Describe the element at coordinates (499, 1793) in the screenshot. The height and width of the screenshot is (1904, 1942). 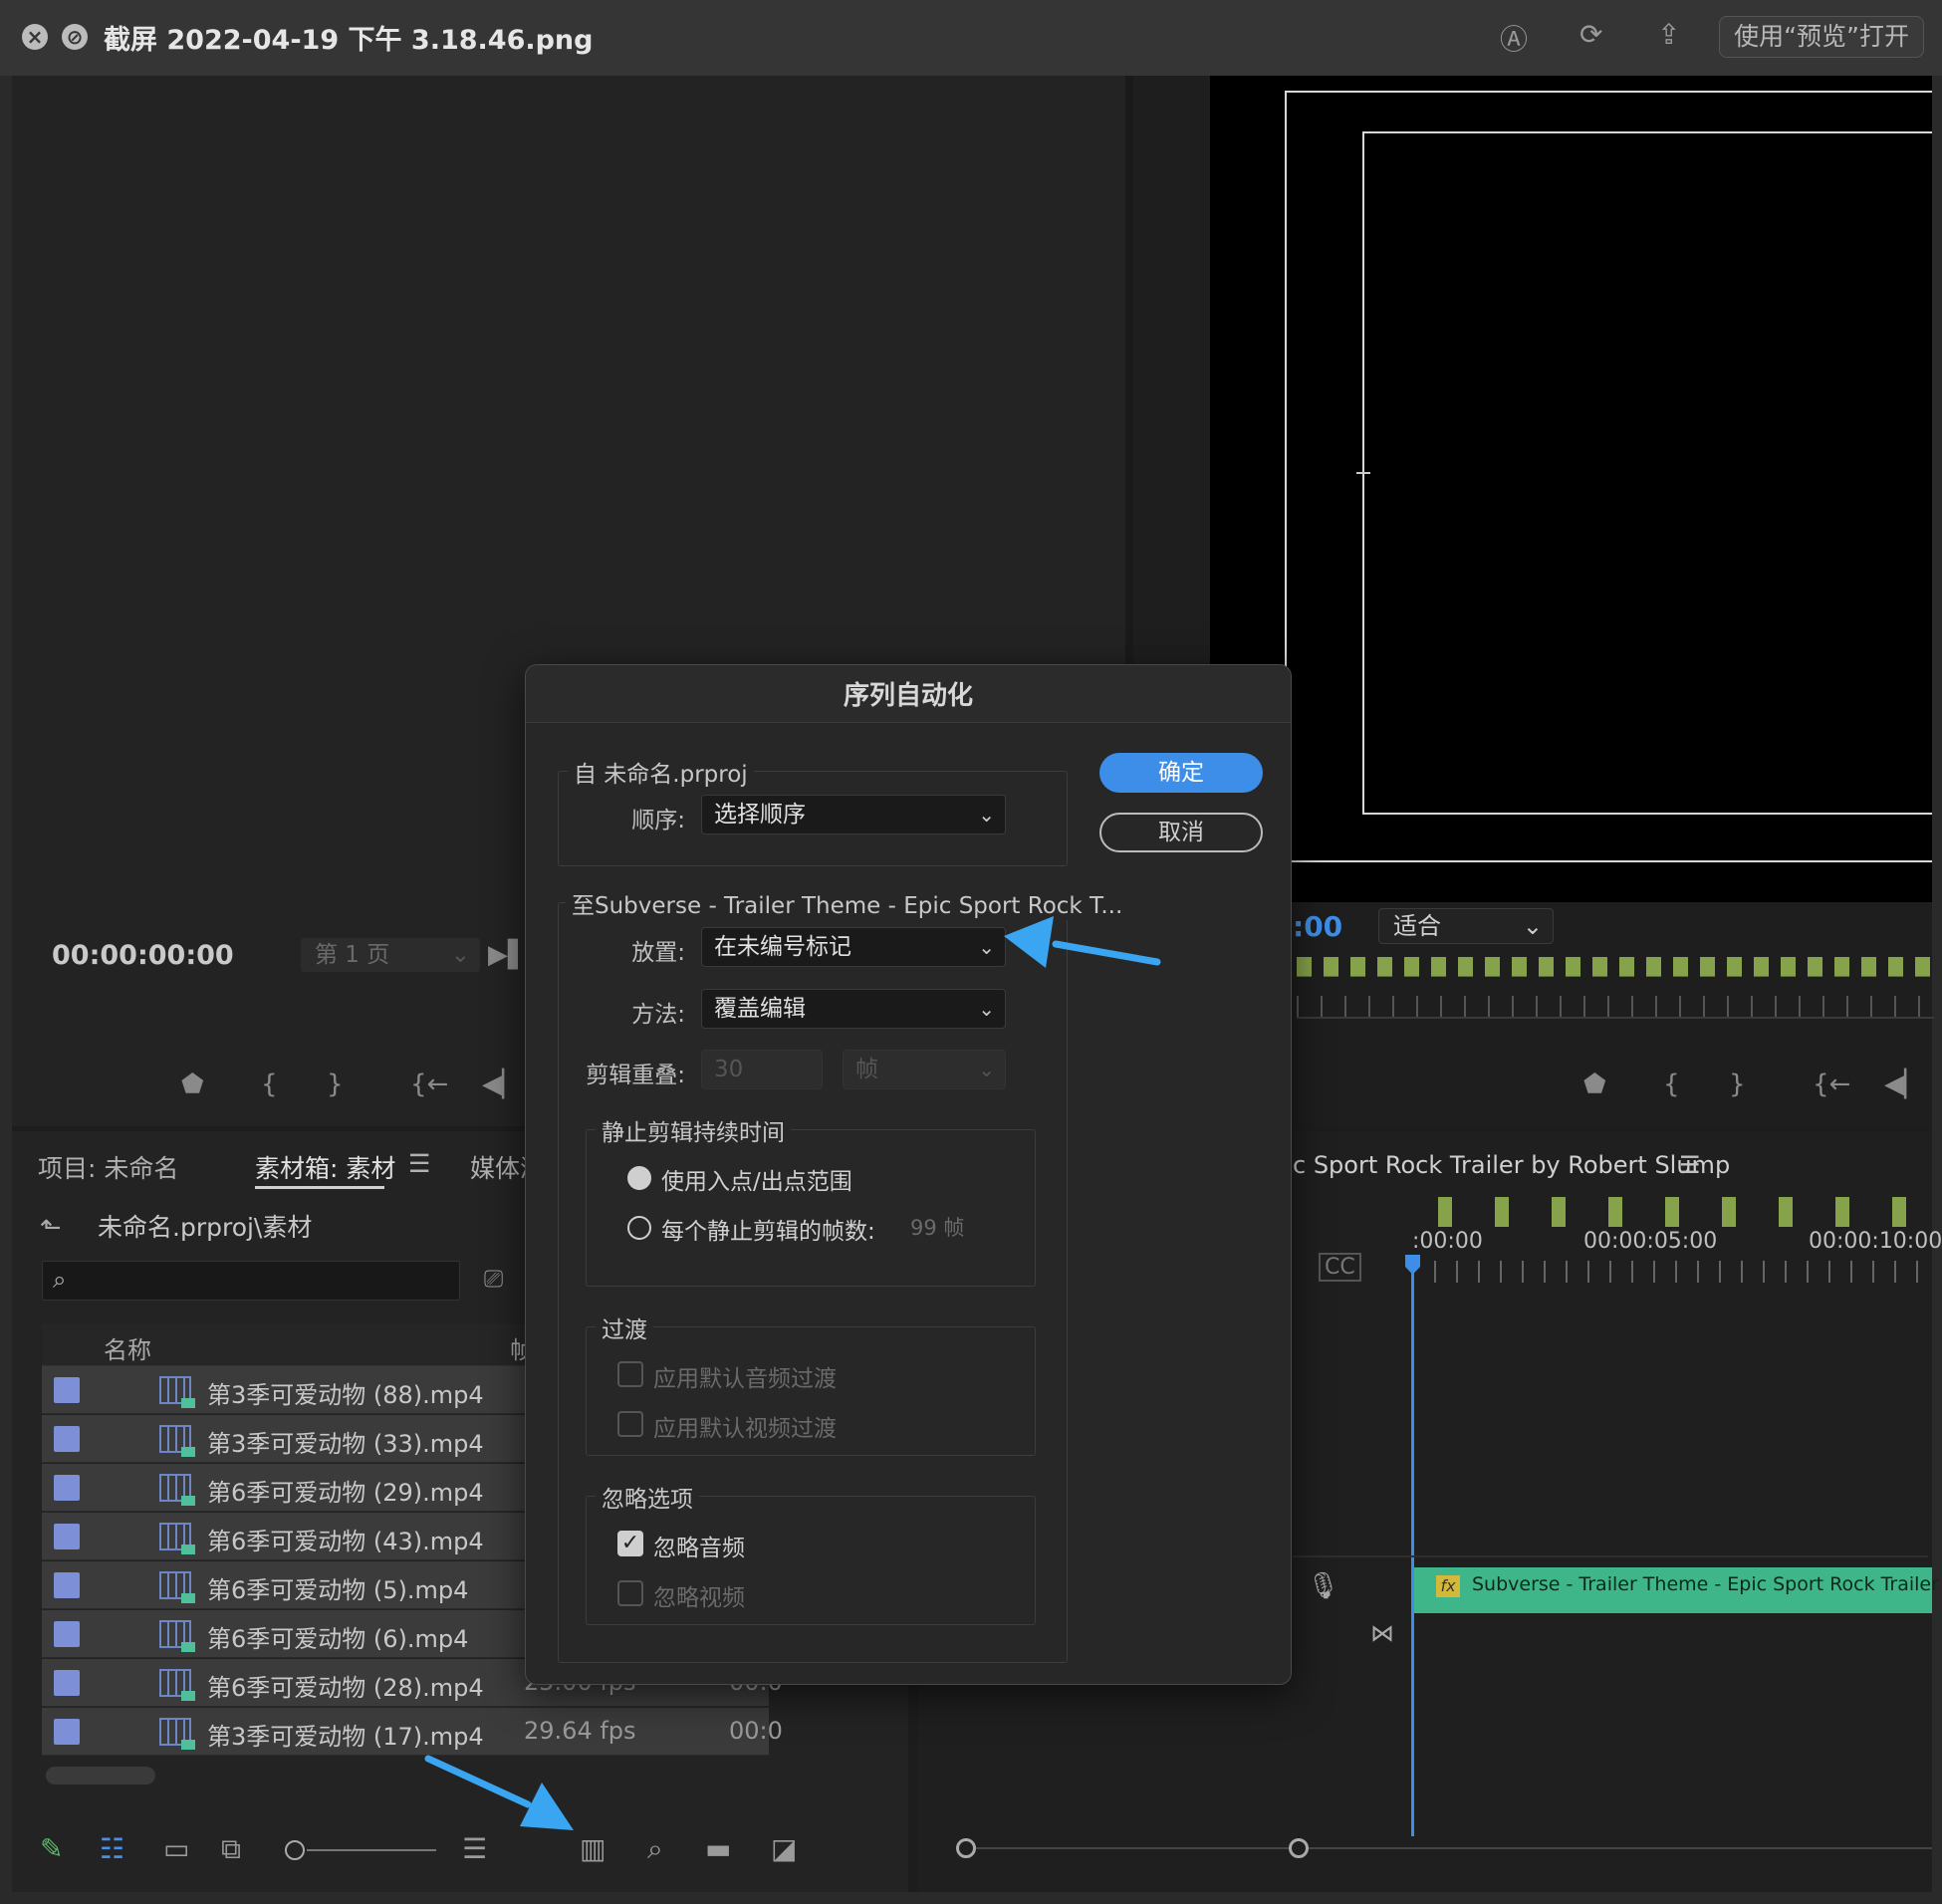
I see `arrow-to-automate-icon` at that location.